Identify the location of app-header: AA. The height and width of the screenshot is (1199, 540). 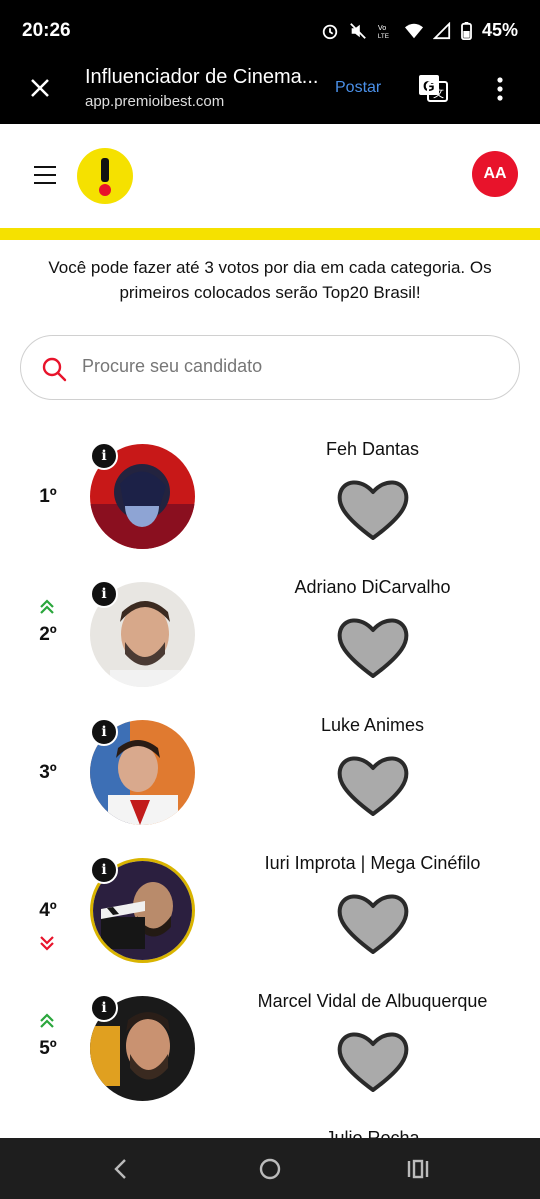
(270, 176).